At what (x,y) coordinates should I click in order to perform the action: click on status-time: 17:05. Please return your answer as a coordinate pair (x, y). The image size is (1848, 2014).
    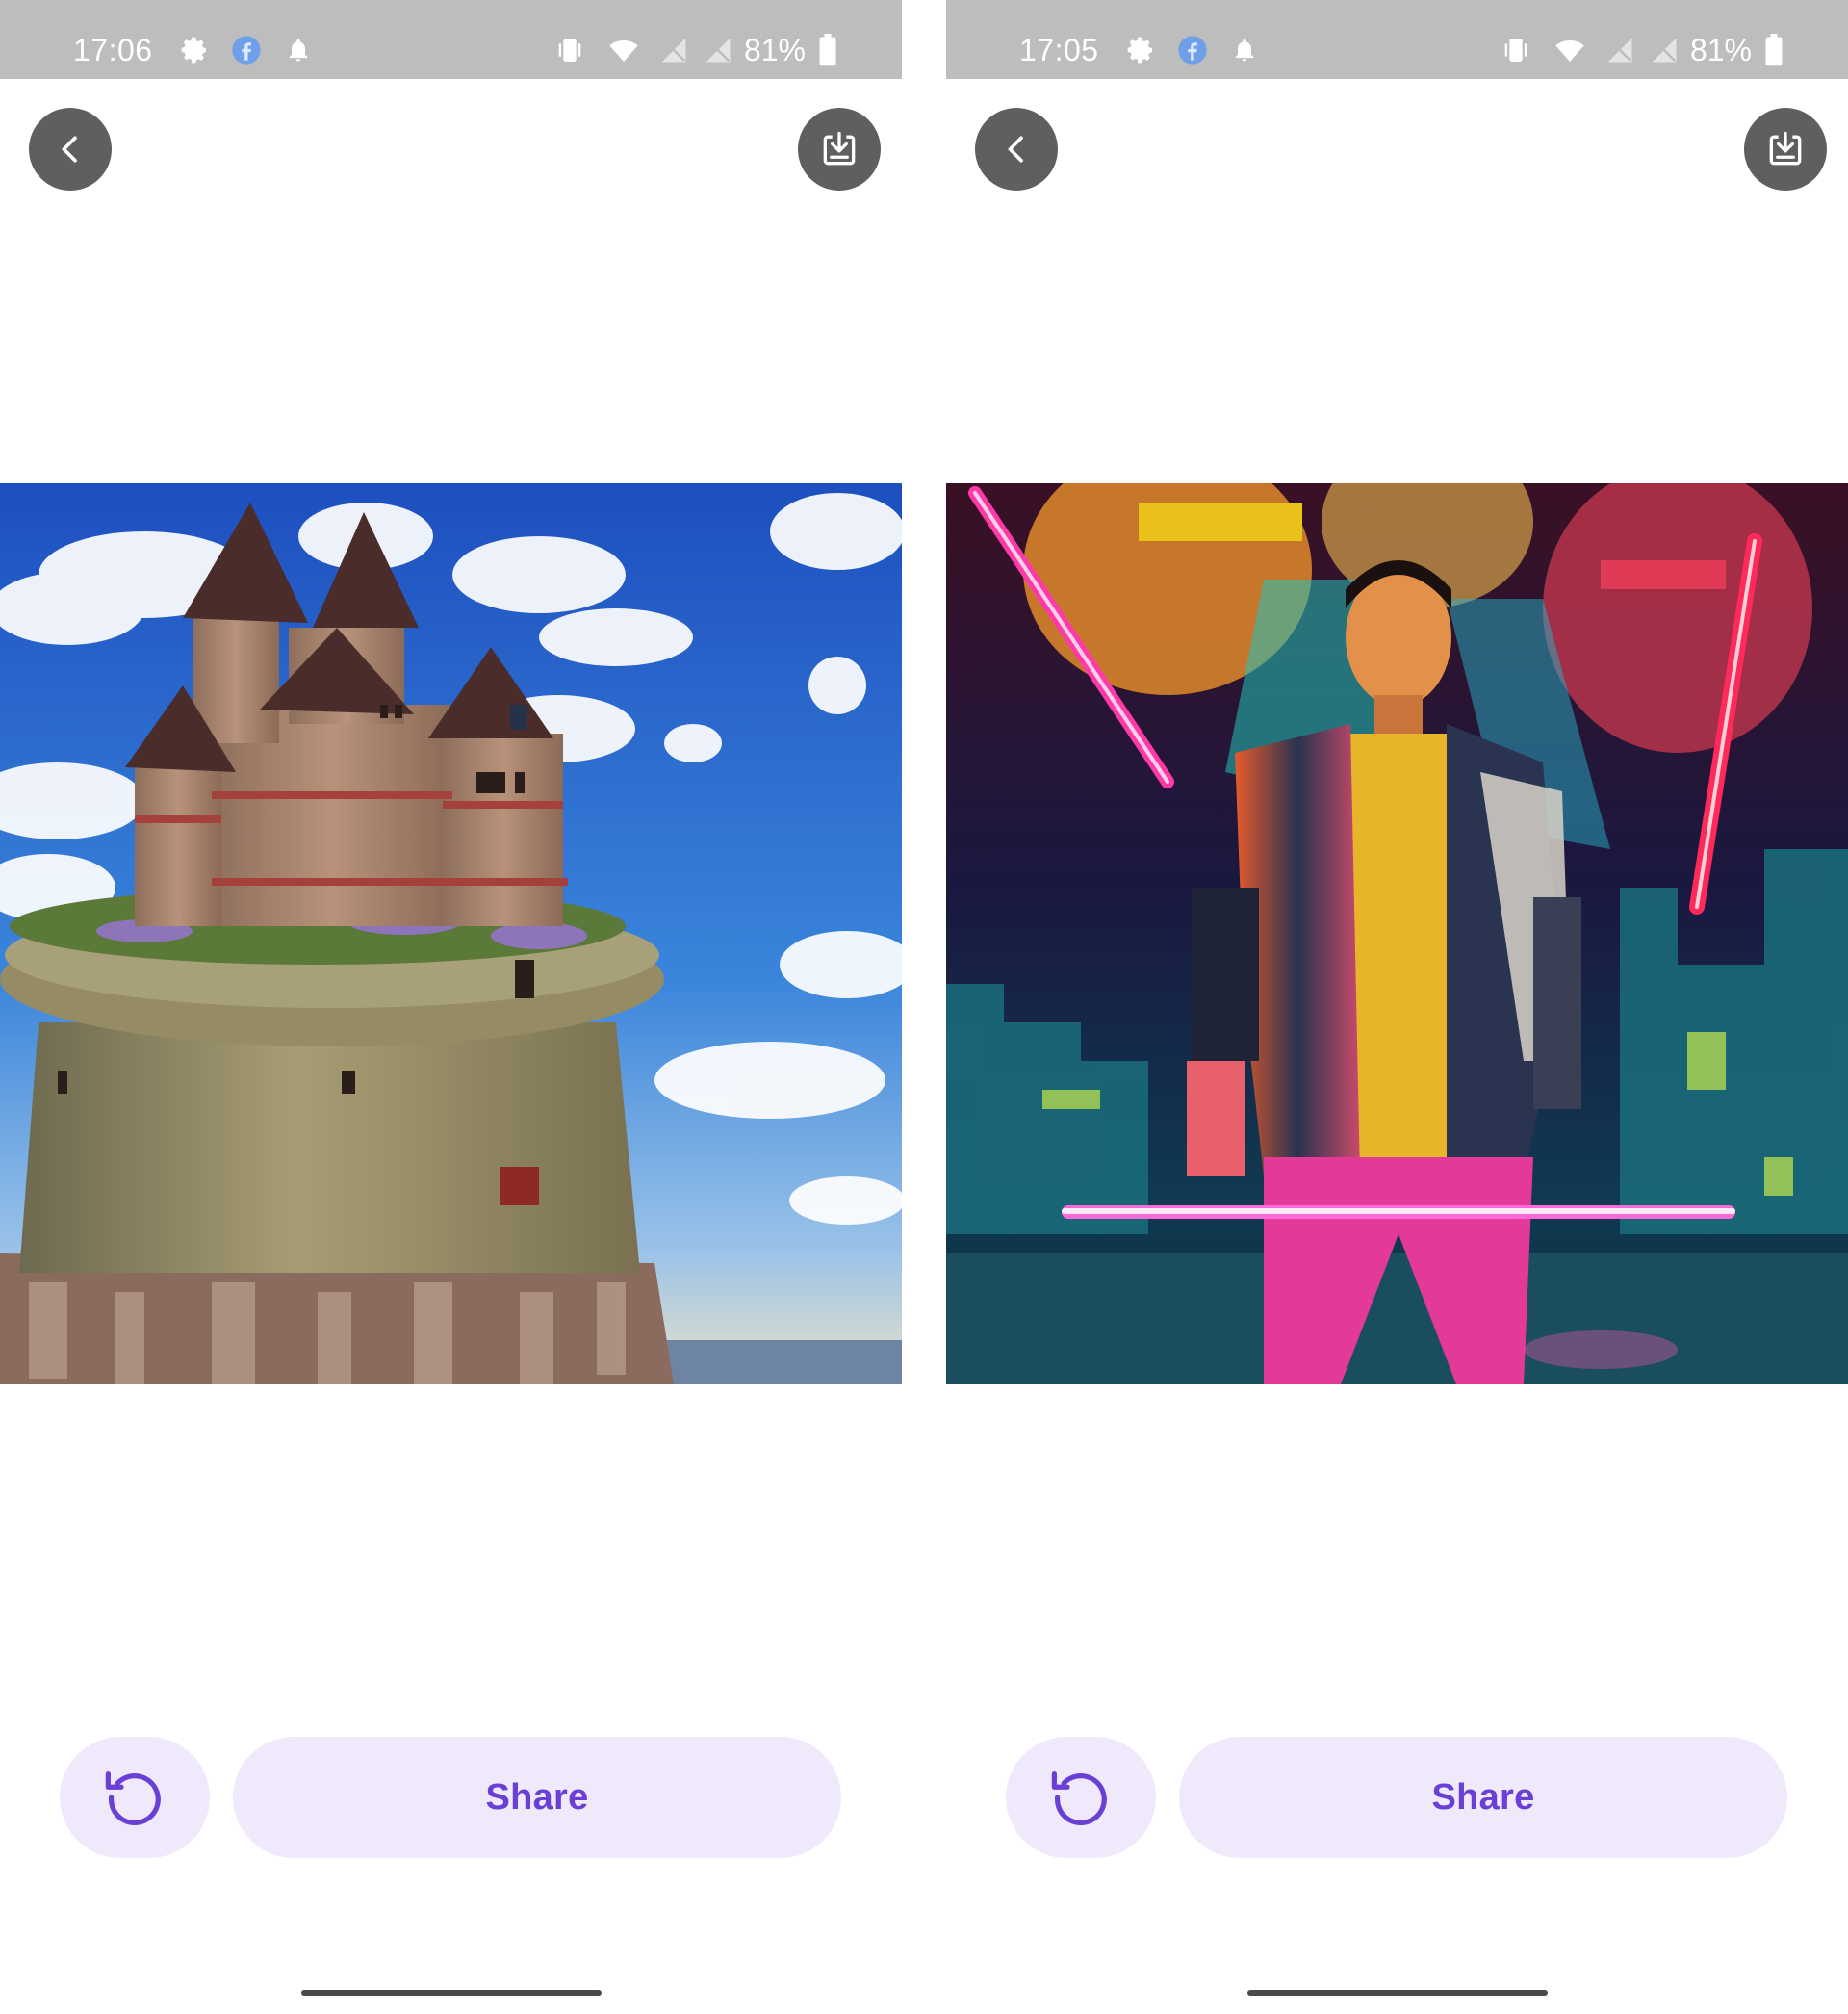
    Looking at the image, I should click on (1059, 50).